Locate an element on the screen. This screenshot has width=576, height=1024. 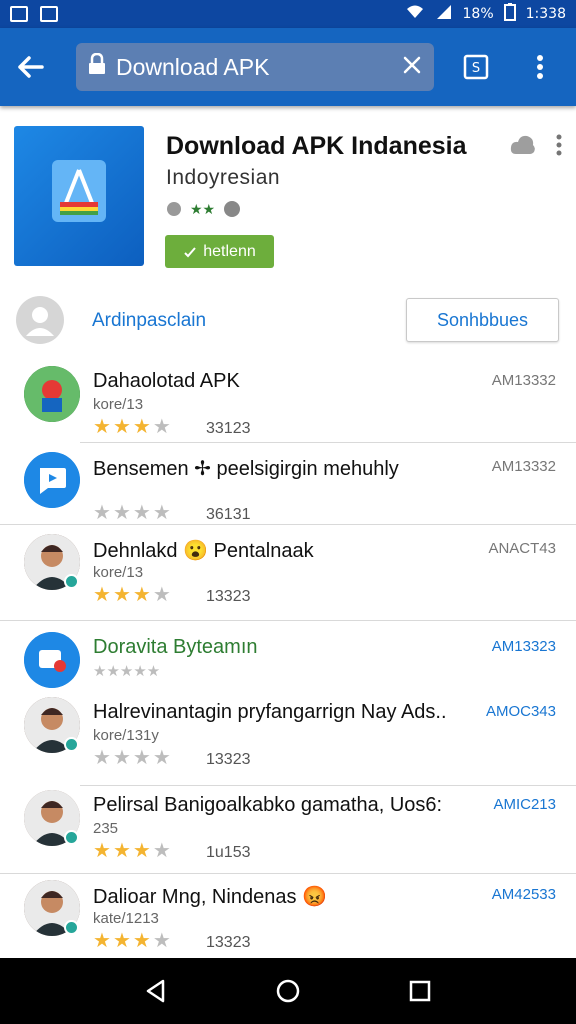
app-title: Download APK Indanesia is located at coordinates (316, 146).